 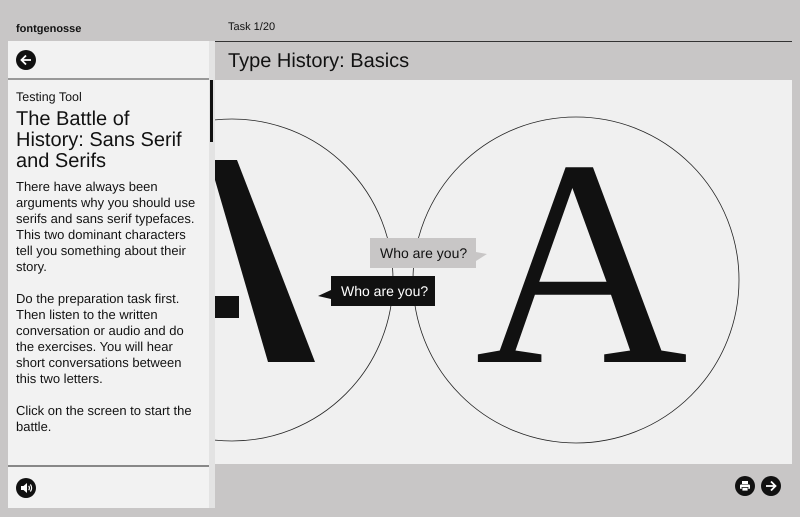 I want to click on task-counter: Task 1/20, so click(x=251, y=27).